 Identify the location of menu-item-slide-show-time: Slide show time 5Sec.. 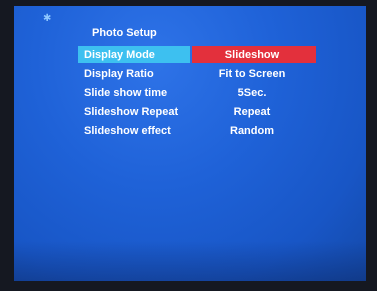
(197, 92).